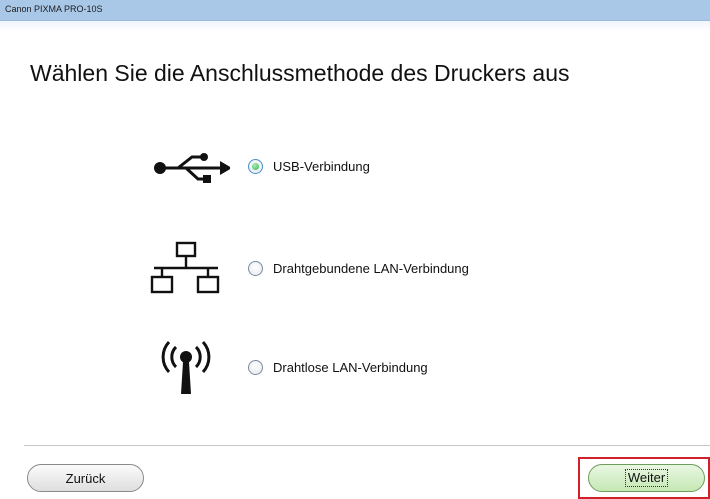 The width and height of the screenshot is (710, 499). I want to click on wireless-lan-radio, so click(255, 367).